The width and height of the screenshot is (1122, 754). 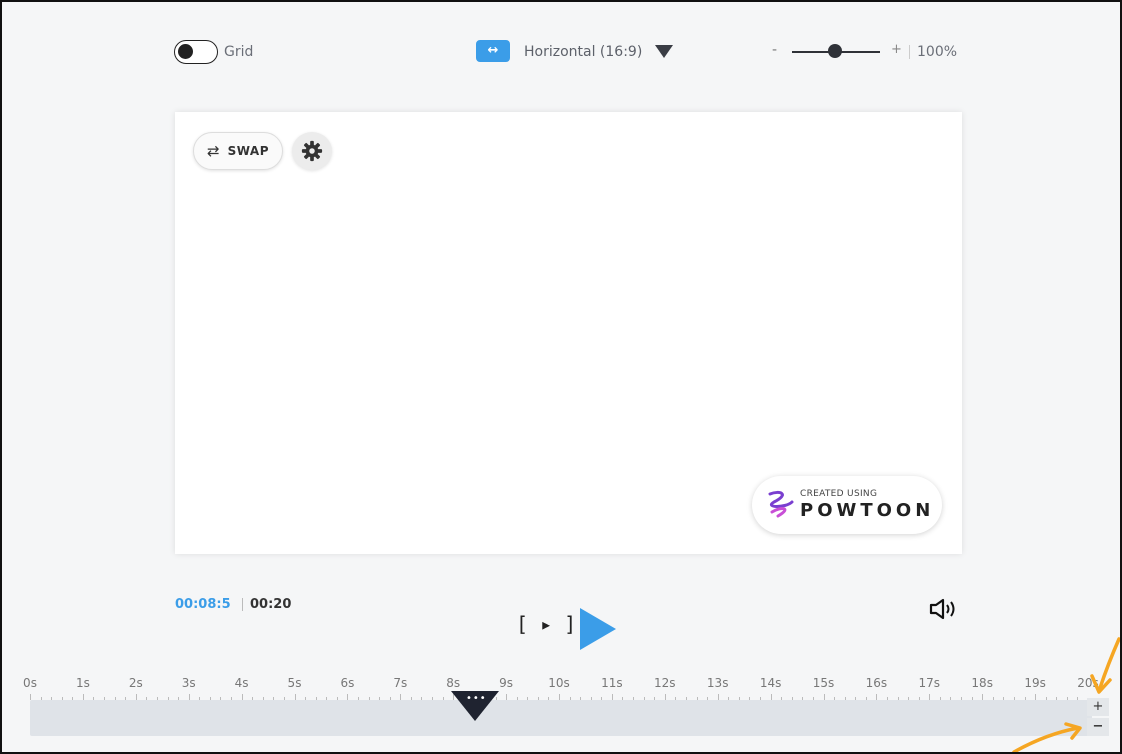 What do you see at coordinates (400, 683) in the screenshot?
I see `timeline-tick-label: 7s` at bounding box center [400, 683].